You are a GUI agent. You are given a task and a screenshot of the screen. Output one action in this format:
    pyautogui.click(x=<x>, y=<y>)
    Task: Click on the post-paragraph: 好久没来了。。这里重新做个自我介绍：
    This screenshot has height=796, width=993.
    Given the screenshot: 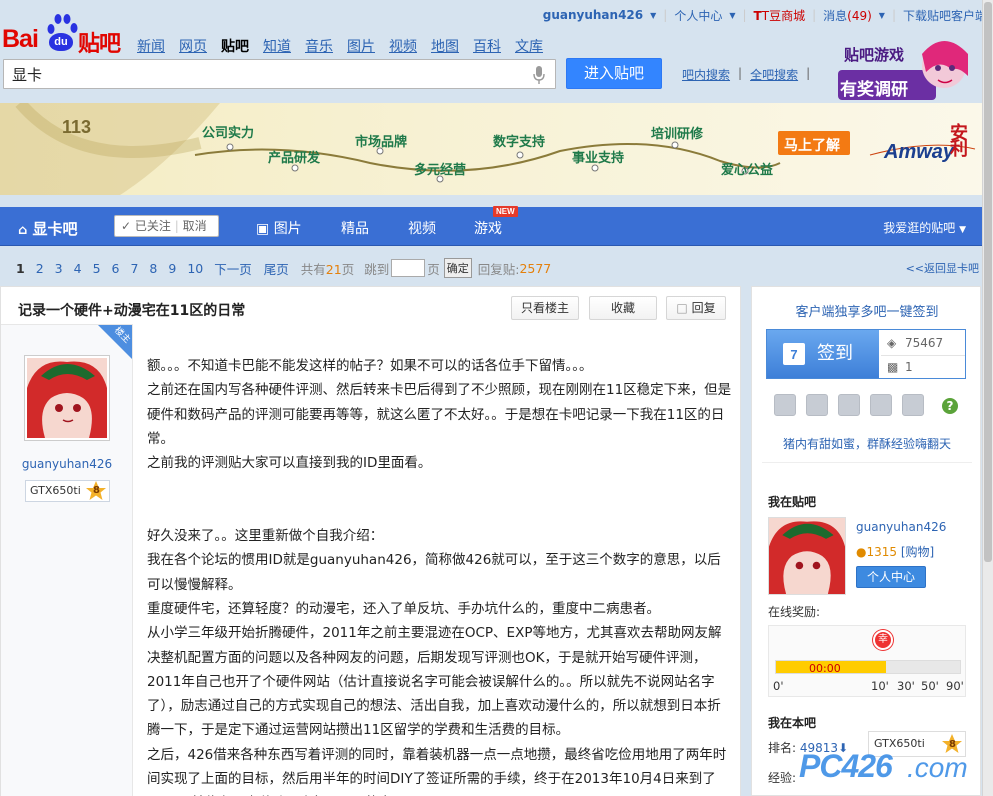 What is the action you would take?
    pyautogui.click(x=265, y=536)
    